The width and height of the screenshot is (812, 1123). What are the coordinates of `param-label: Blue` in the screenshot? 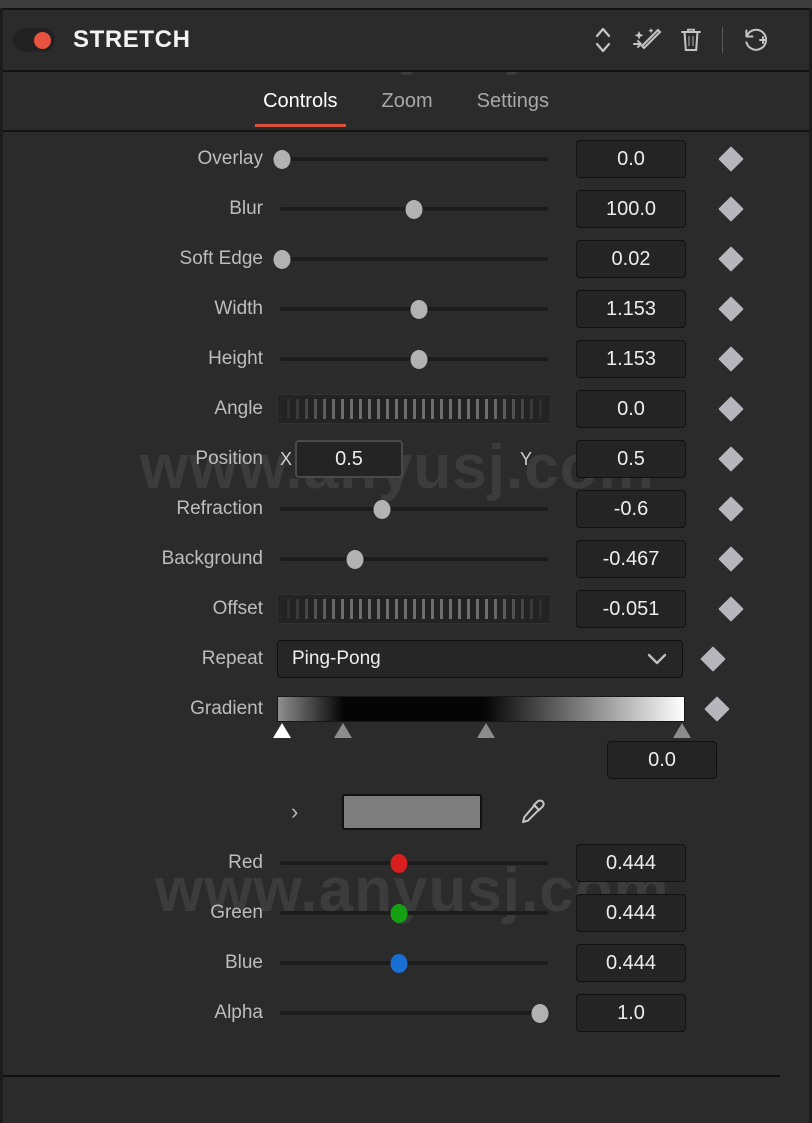 It's located at (243, 962).